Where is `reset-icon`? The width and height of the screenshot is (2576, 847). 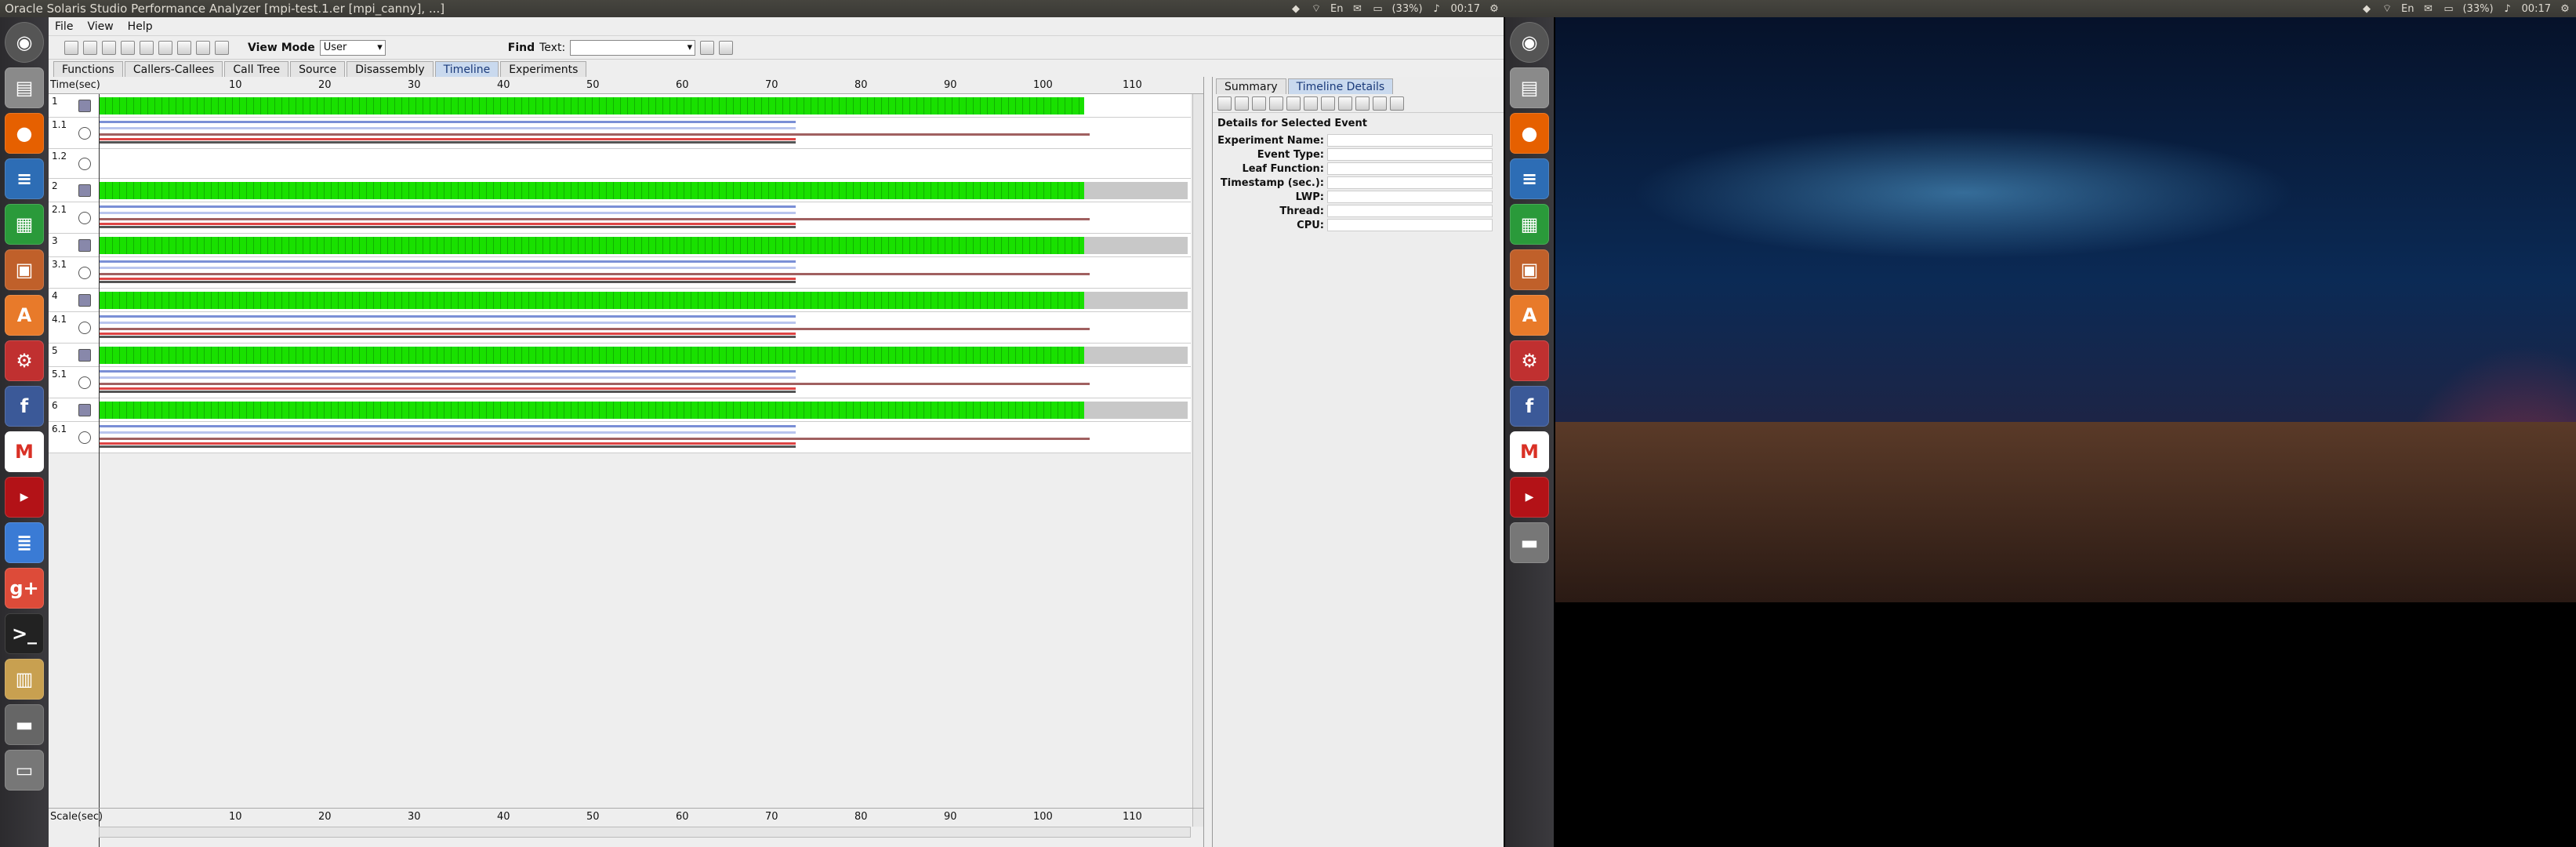 reset-icon is located at coordinates (1328, 103).